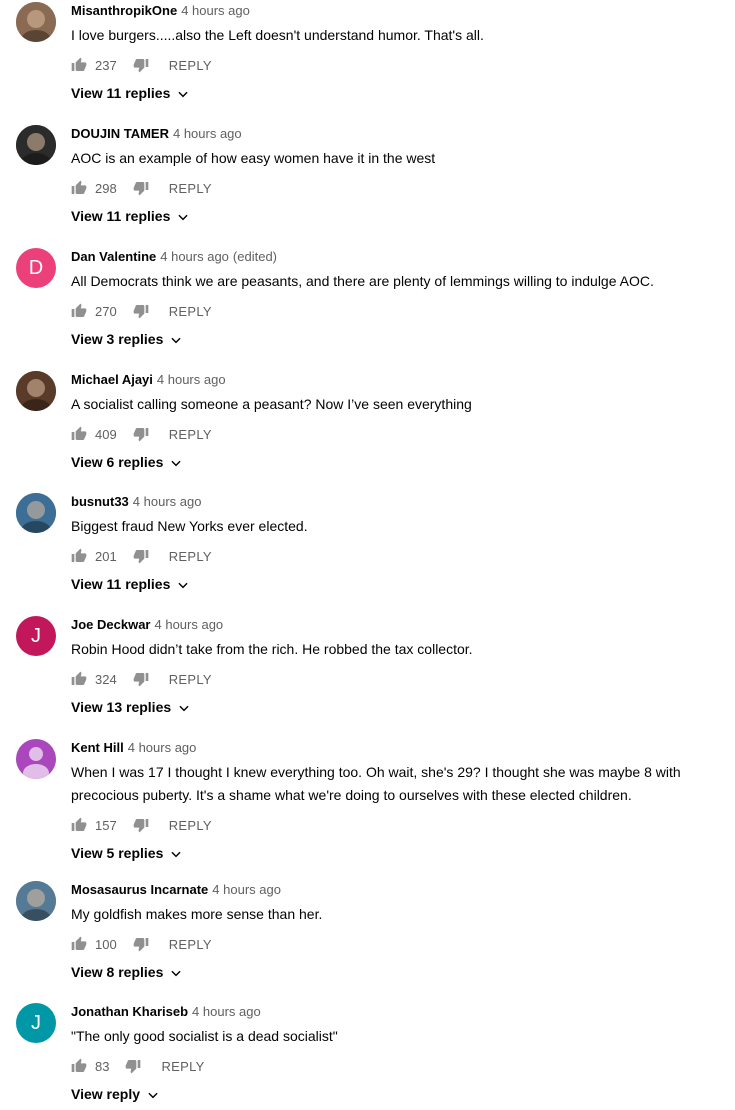  What do you see at coordinates (36, 763) in the screenshot?
I see `person-silhouette-icon` at bounding box center [36, 763].